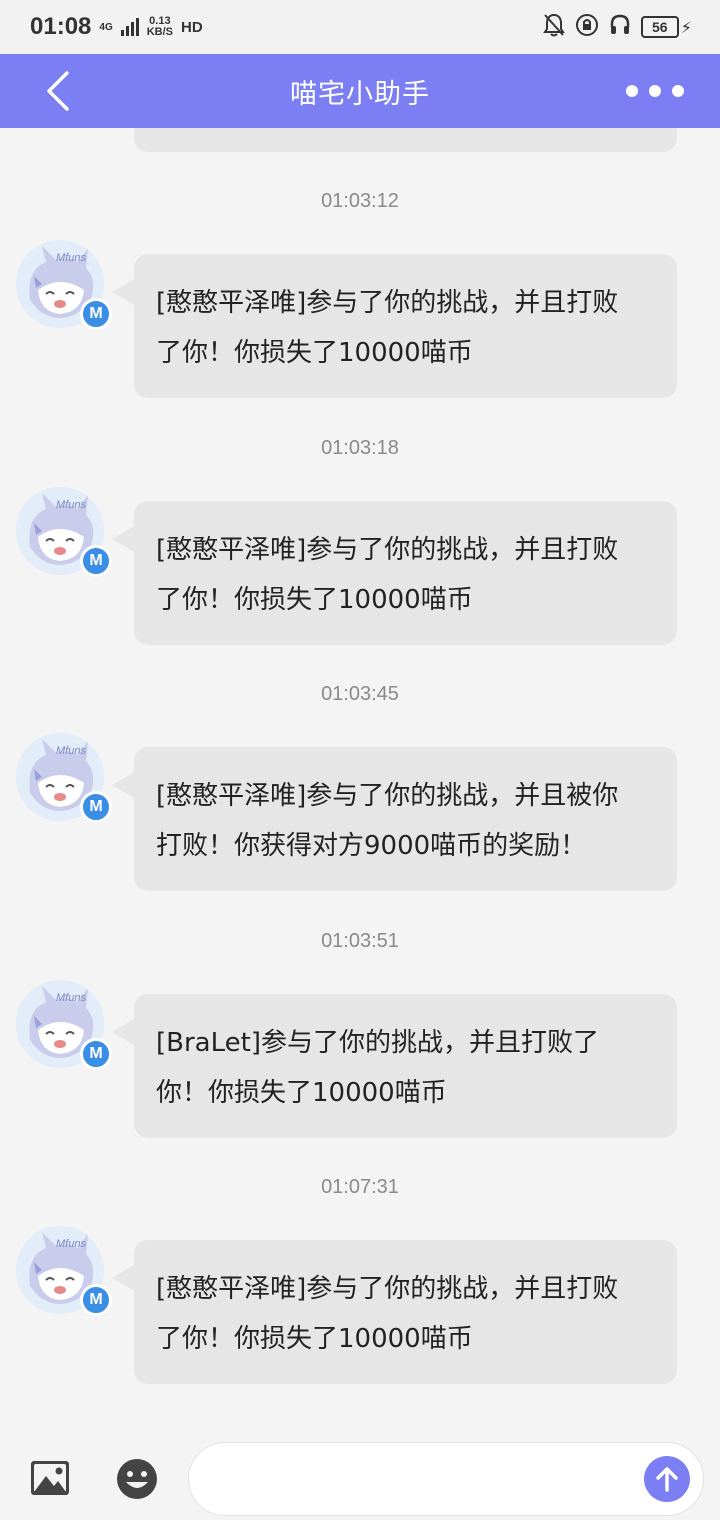  I want to click on message-timestamp: 01:03:12, so click(360, 201).